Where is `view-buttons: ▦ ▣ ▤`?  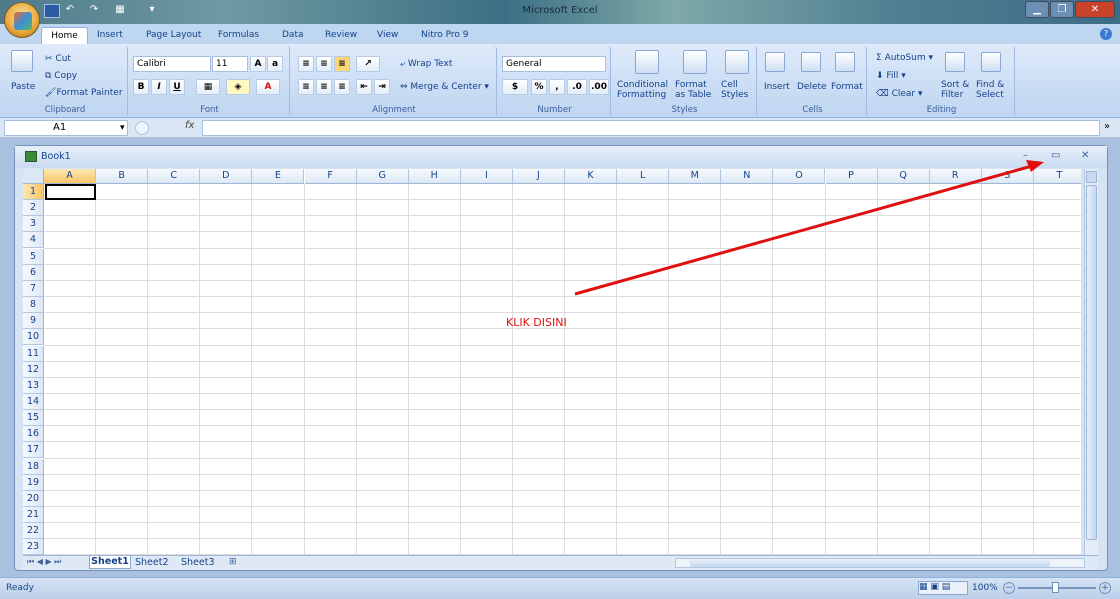
view-buttons: ▦ ▣ ▤ is located at coordinates (943, 588).